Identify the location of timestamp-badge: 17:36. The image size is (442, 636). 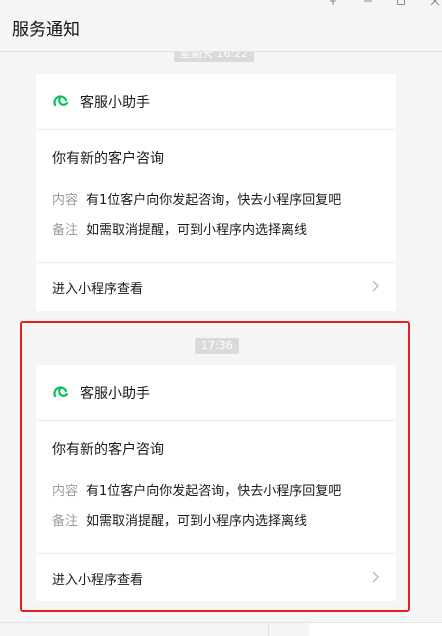
(217, 346).